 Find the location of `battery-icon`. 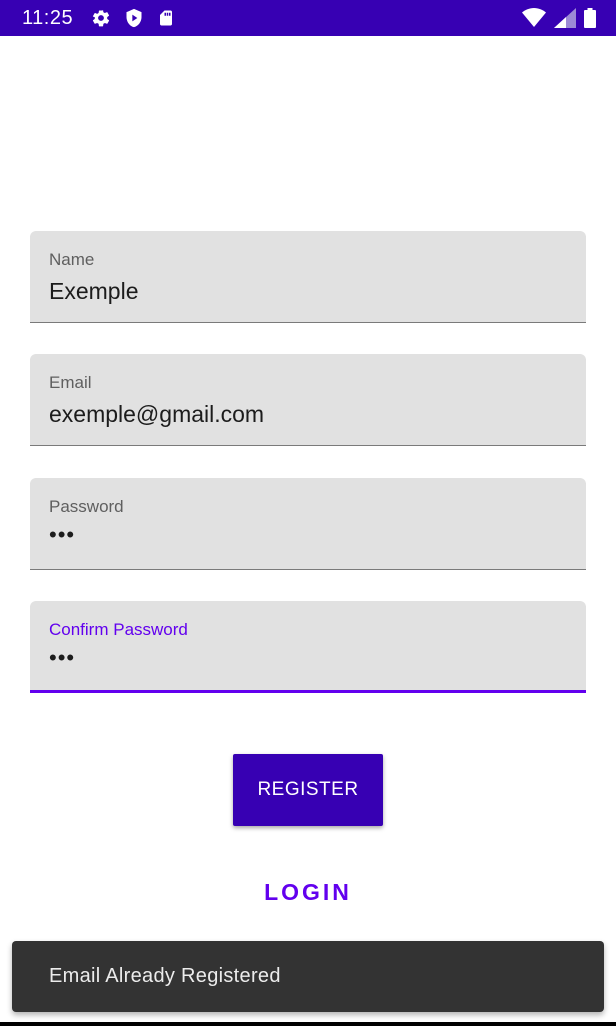

battery-icon is located at coordinates (590, 18).